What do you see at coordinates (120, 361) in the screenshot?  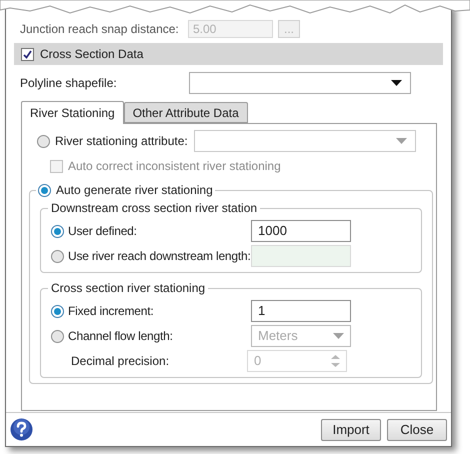 I see `field-label: Decimal precision:` at bounding box center [120, 361].